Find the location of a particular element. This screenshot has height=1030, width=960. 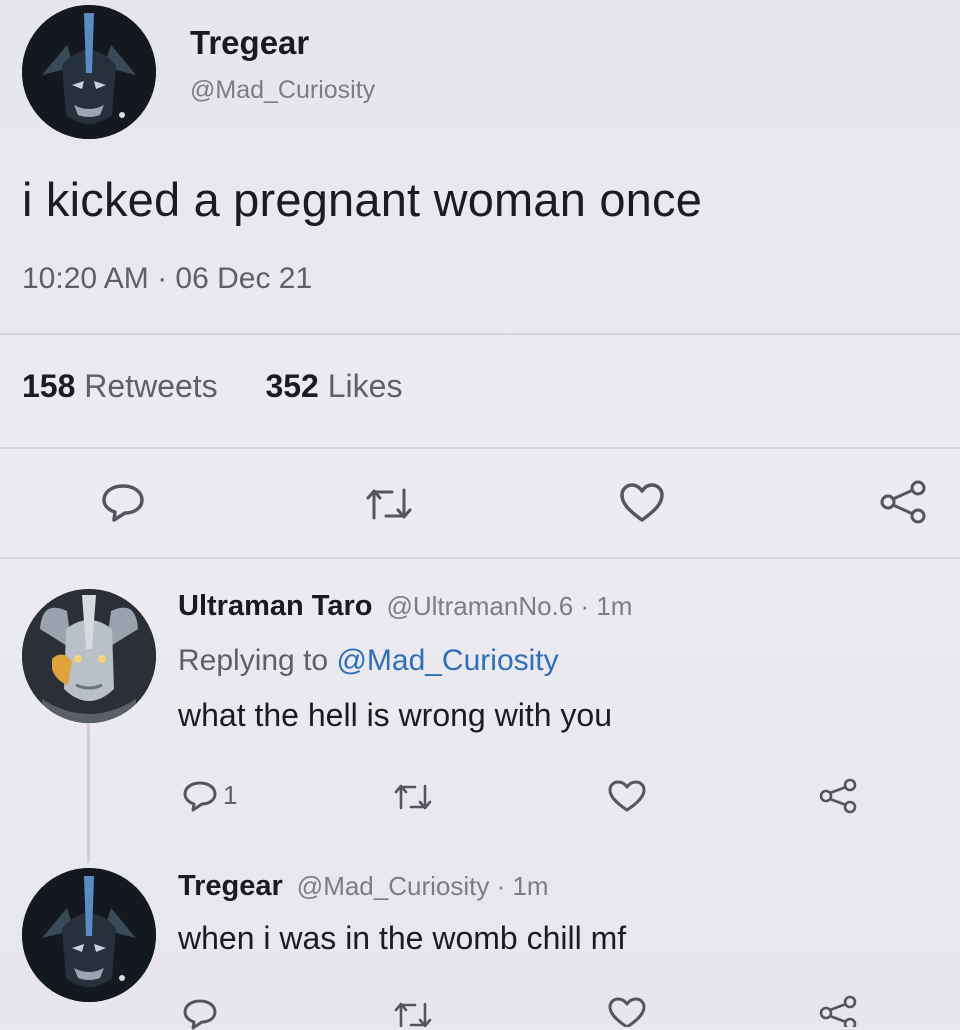

retweets-label: Retweets is located at coordinates (150, 386).